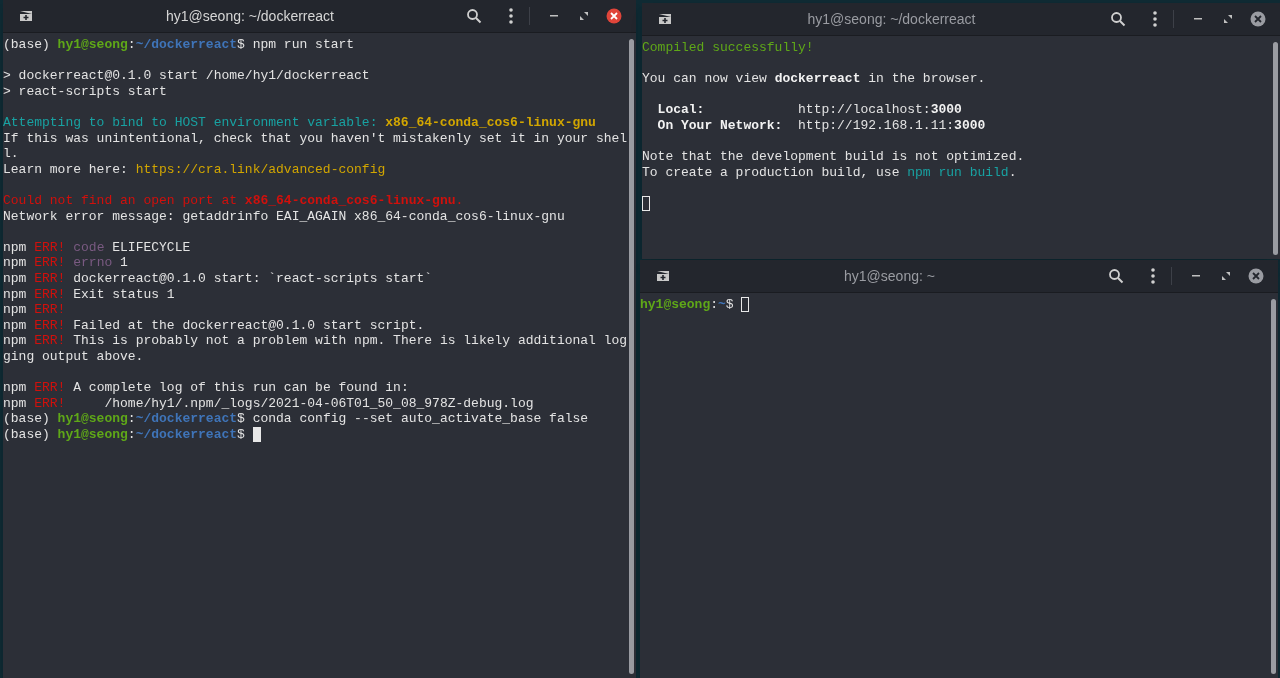 The image size is (1280, 678). What do you see at coordinates (296, 419) in the screenshot?
I see `terminal-line: (base) hy1@seong:~/dockerreact$ conda config --set auto_activate_base false` at bounding box center [296, 419].